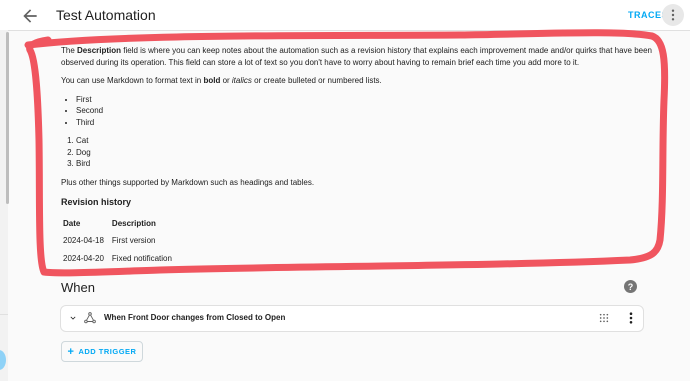  I want to click on table-row: 2024-04-18 First version, so click(119, 241).